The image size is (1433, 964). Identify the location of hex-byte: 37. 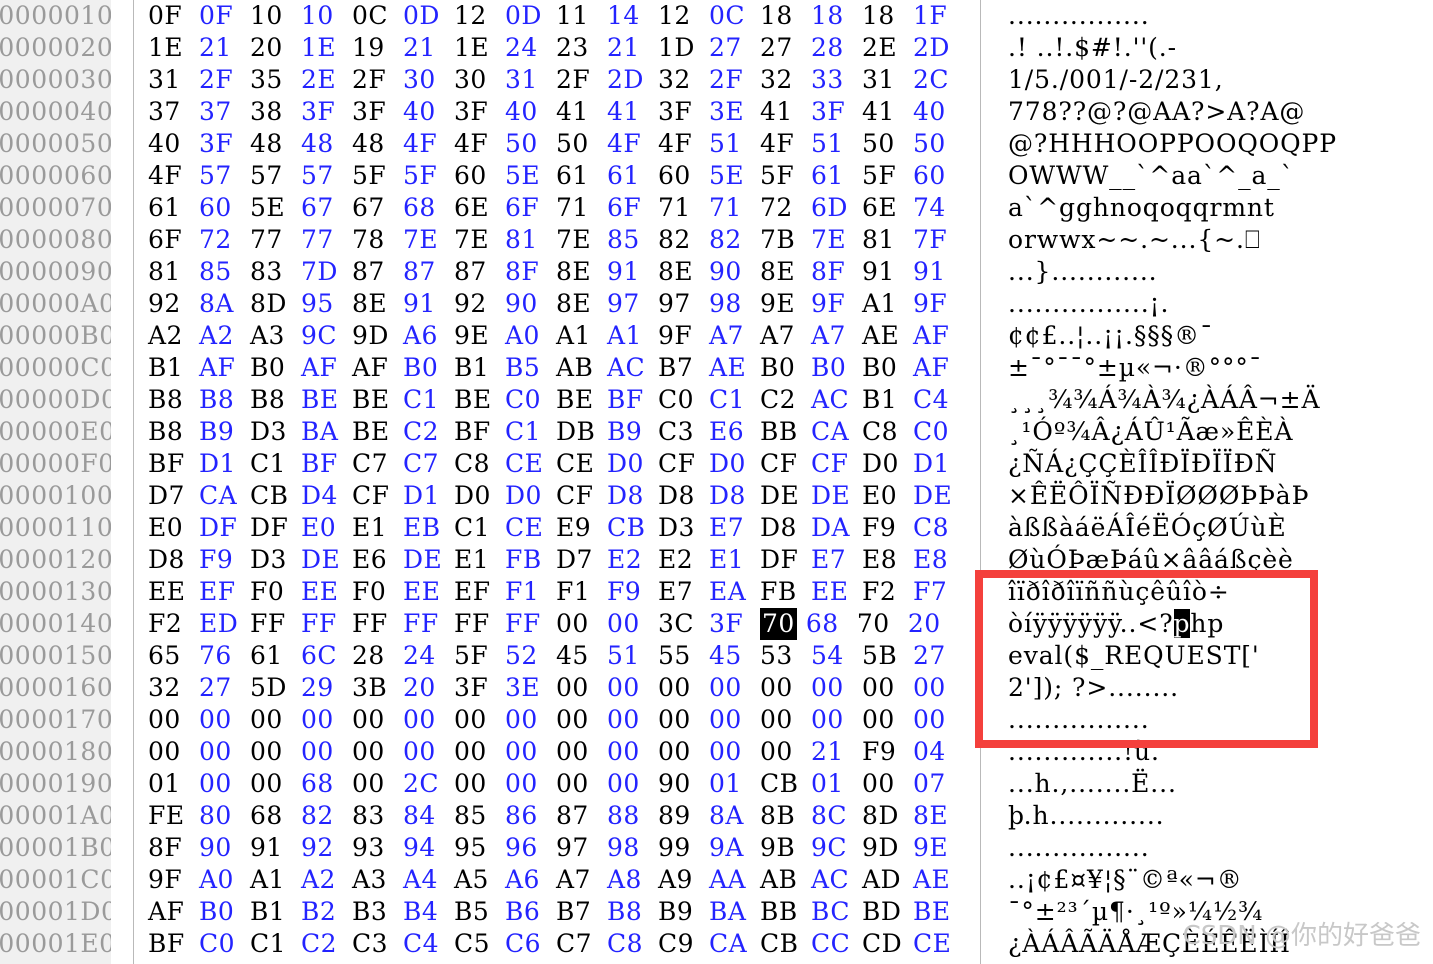
(224, 112).